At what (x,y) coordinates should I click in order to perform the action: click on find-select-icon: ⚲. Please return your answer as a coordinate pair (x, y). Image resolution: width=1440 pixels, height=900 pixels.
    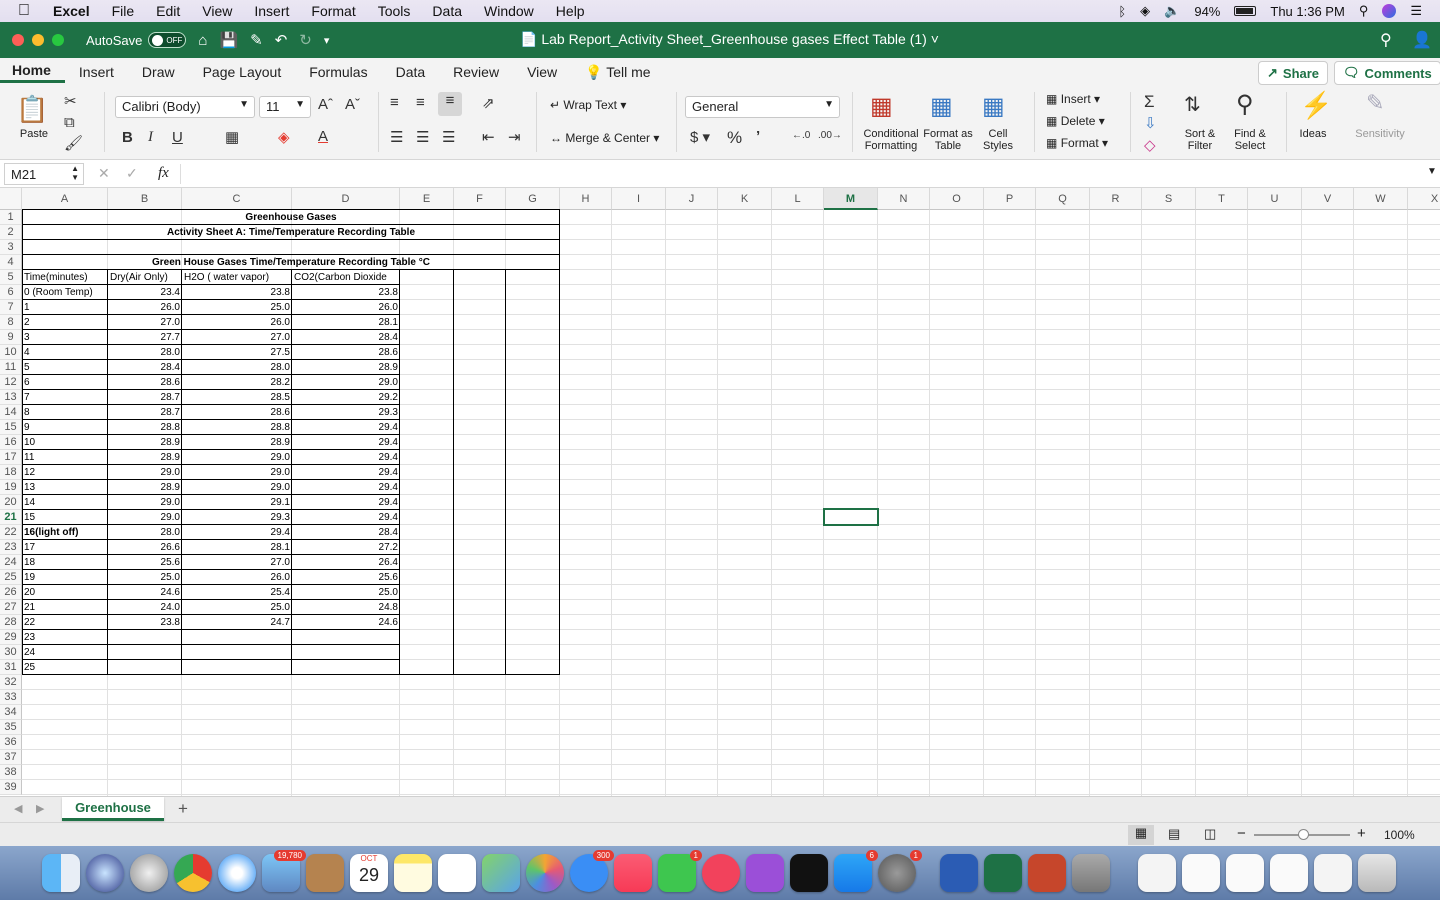
    Looking at the image, I should click on (1245, 104).